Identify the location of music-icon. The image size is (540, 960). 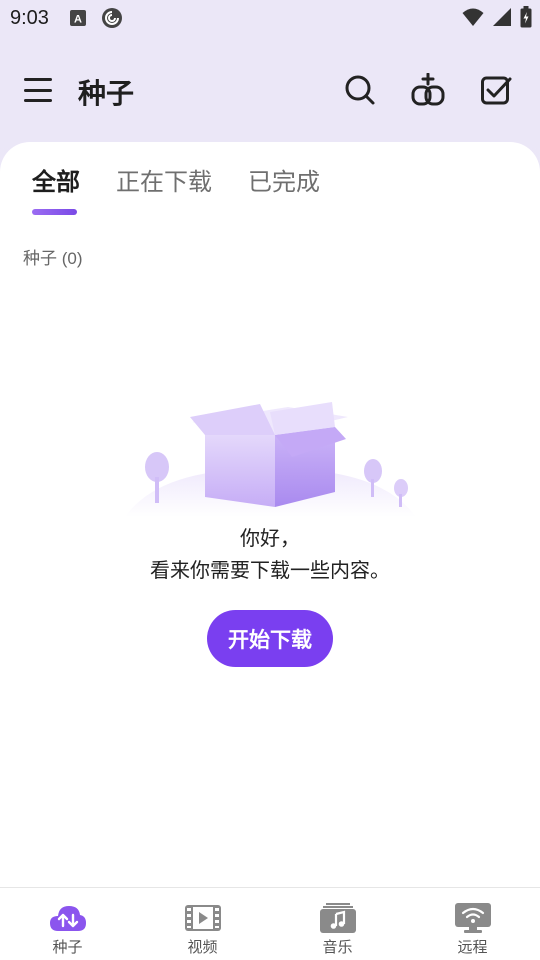
(338, 918).